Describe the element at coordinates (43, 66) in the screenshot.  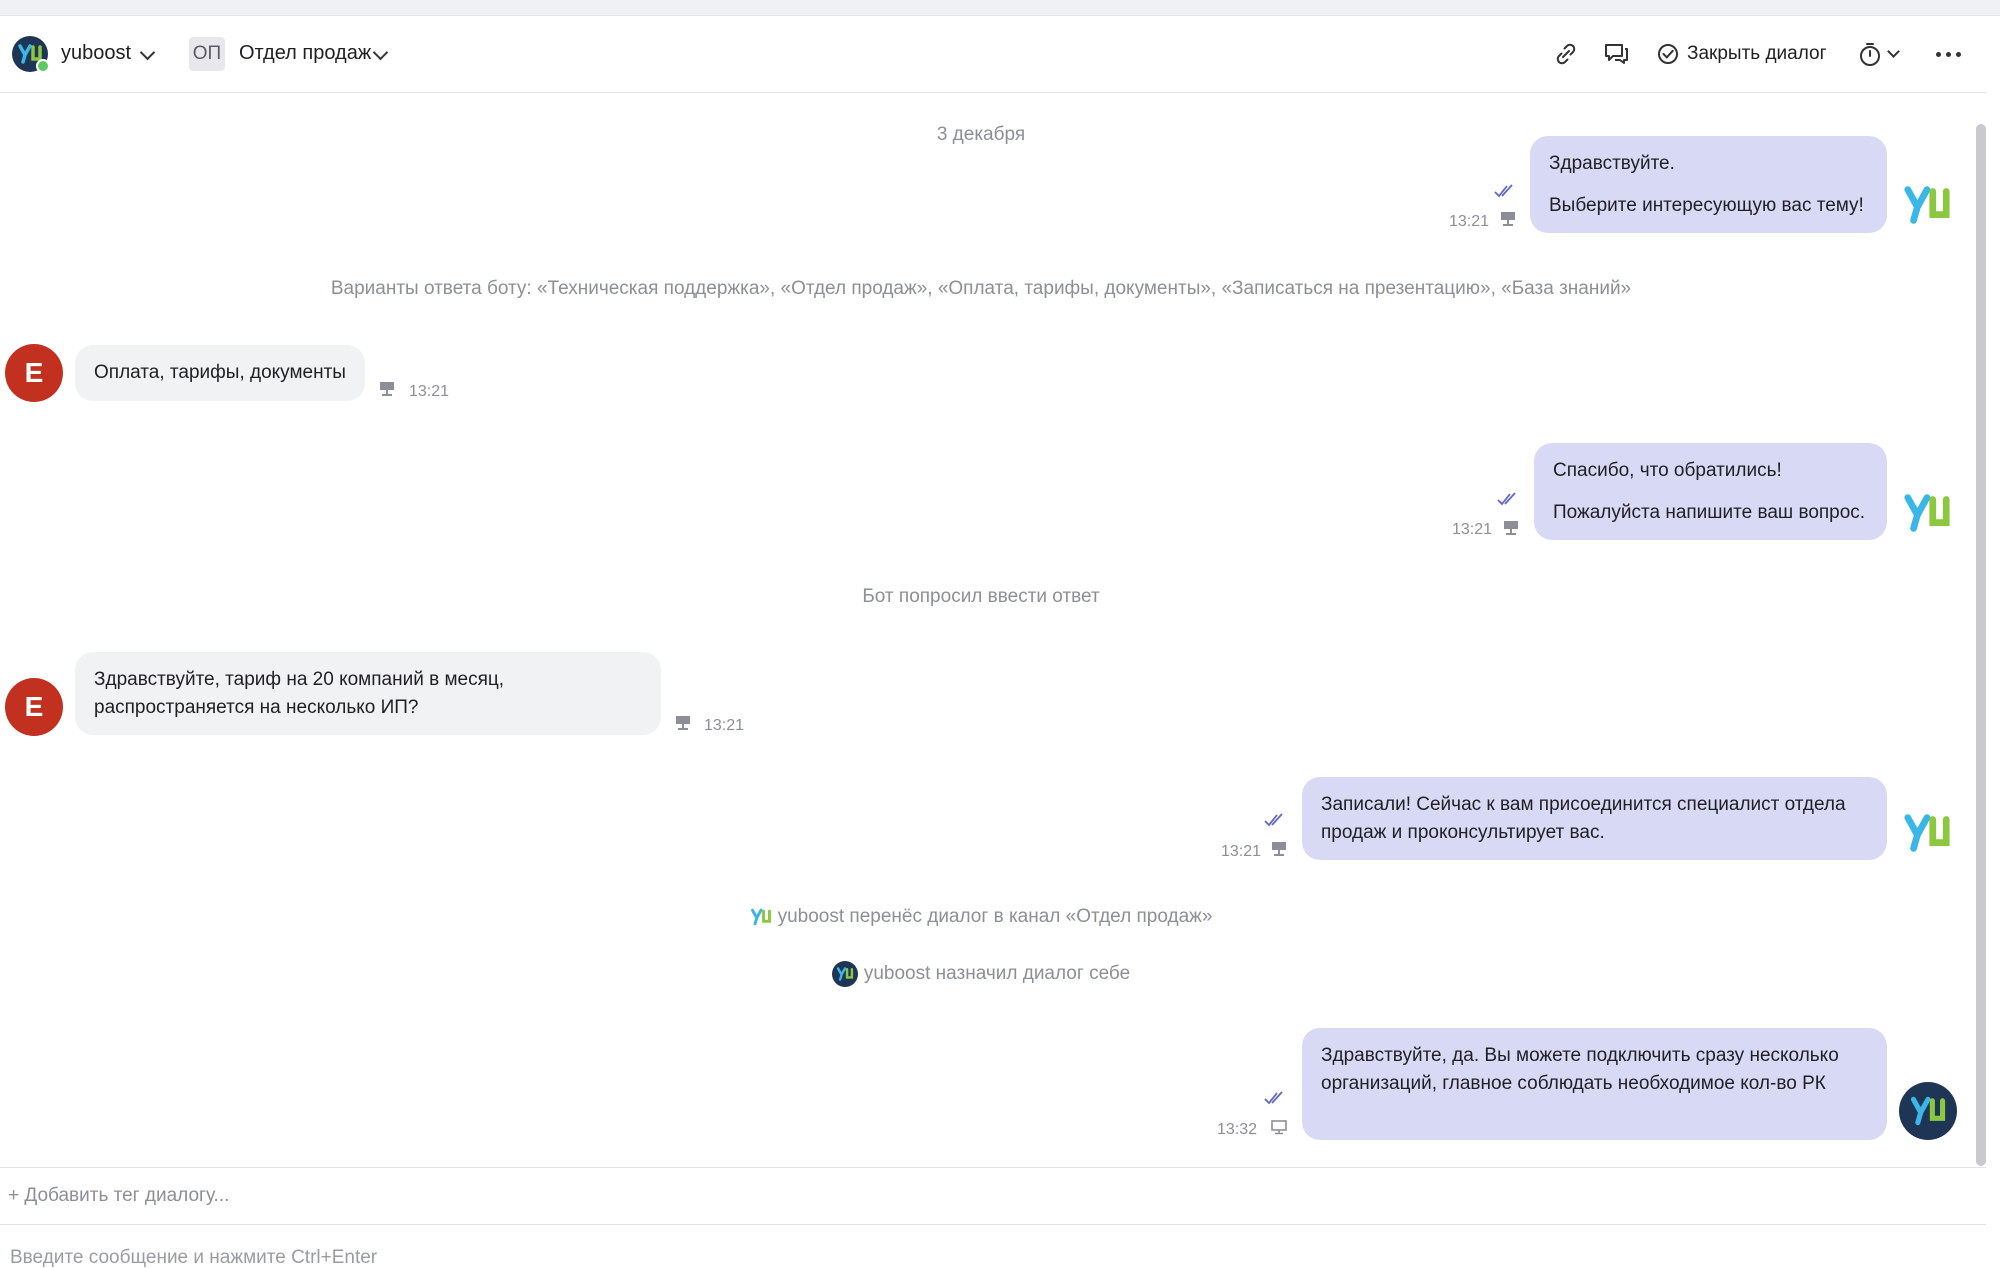
I see `online-indicator` at that location.